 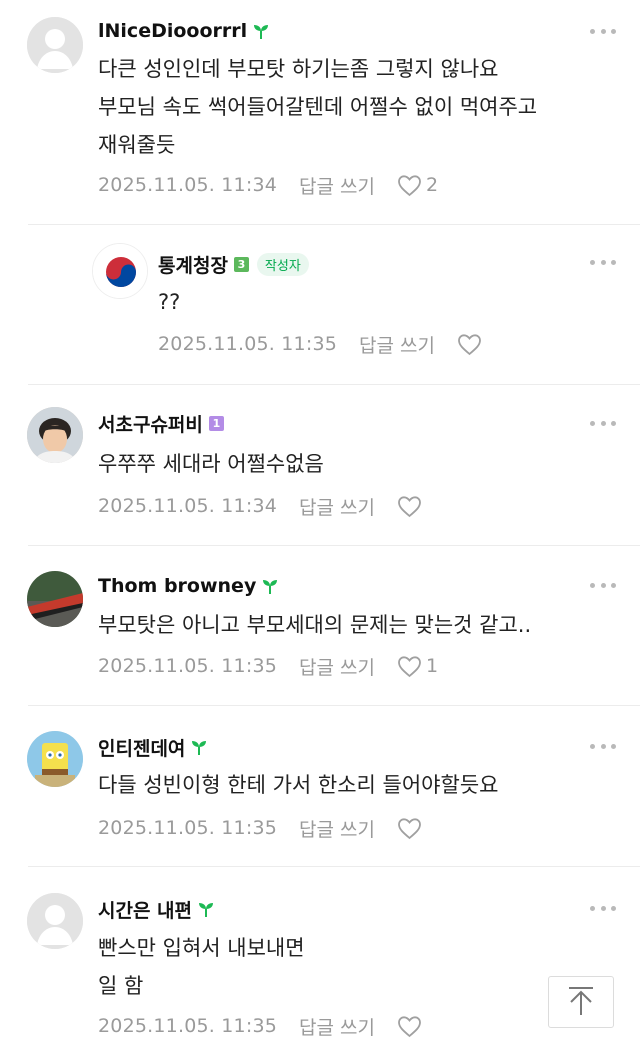 I want to click on author-name: 시간은 내편, so click(x=145, y=909).